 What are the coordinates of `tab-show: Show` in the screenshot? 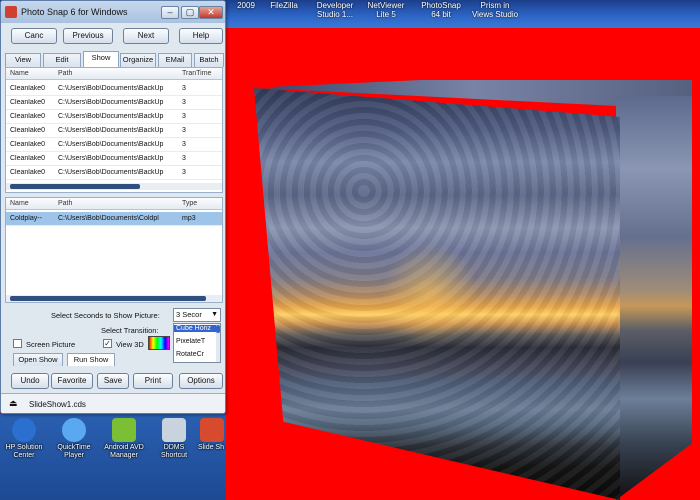 It's located at (101, 59).